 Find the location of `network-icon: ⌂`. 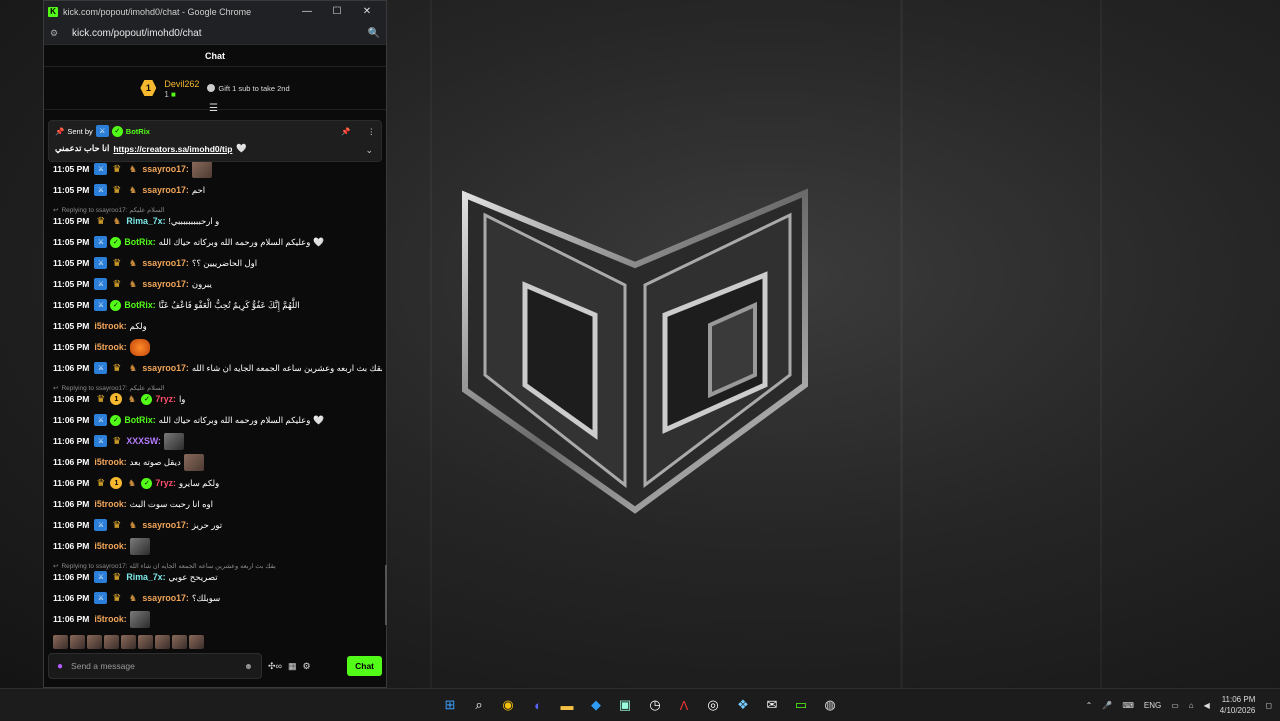

network-icon: ⌂ is located at coordinates (1191, 705).